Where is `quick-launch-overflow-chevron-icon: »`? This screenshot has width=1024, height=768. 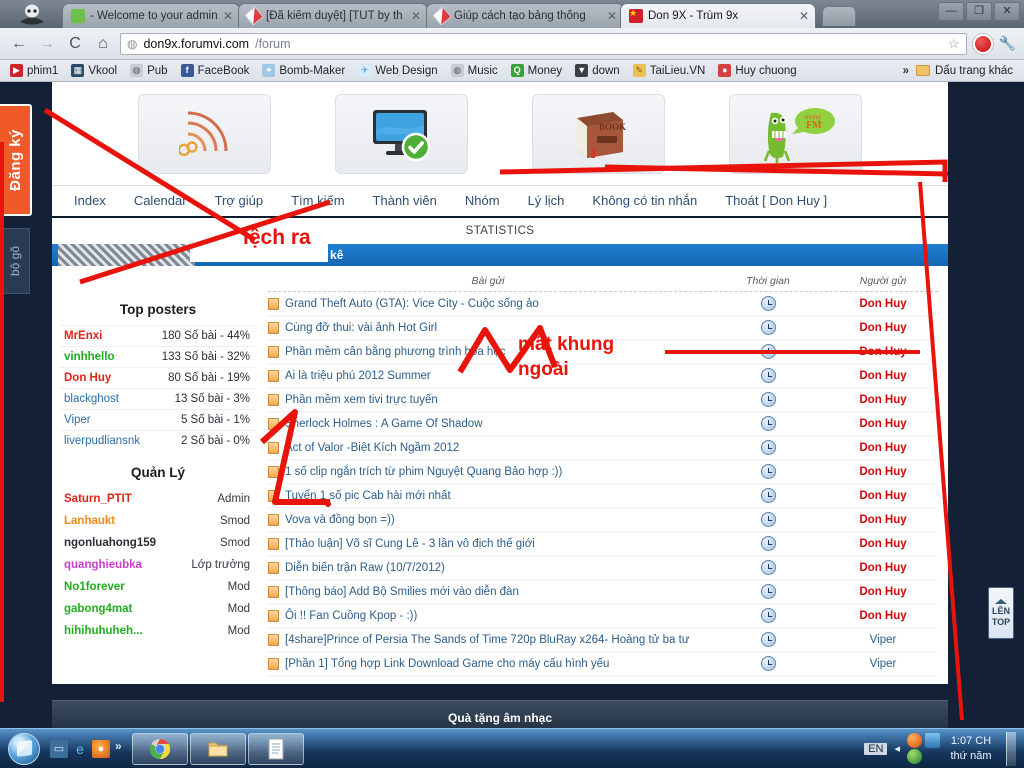
quick-launch-overflow-chevron-icon: » is located at coordinates (118, 746).